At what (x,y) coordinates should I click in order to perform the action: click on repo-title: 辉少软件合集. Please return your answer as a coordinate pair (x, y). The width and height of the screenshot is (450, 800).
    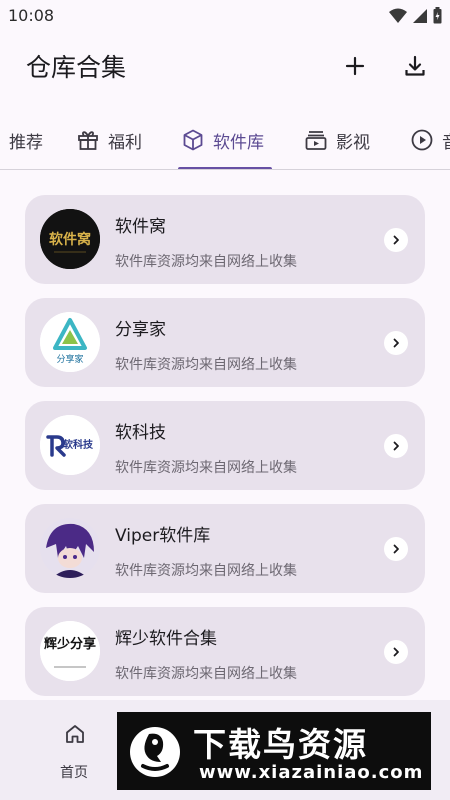
    Looking at the image, I should click on (166, 639).